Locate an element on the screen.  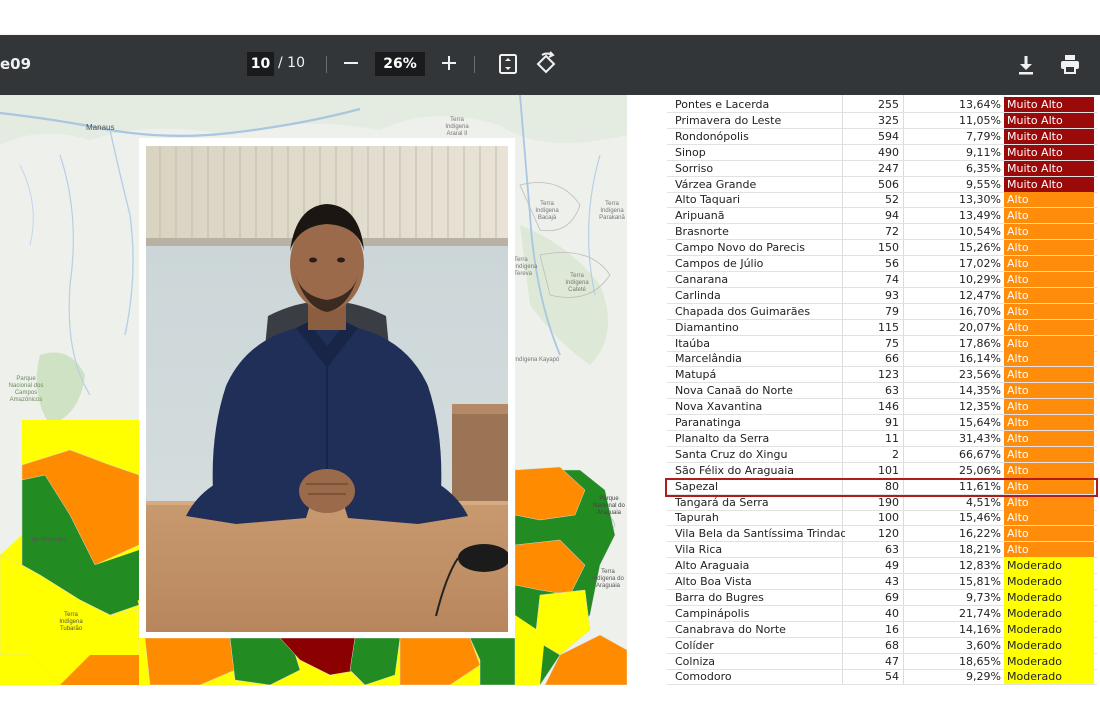
fit-page-icon is located at coordinates (508, 64).